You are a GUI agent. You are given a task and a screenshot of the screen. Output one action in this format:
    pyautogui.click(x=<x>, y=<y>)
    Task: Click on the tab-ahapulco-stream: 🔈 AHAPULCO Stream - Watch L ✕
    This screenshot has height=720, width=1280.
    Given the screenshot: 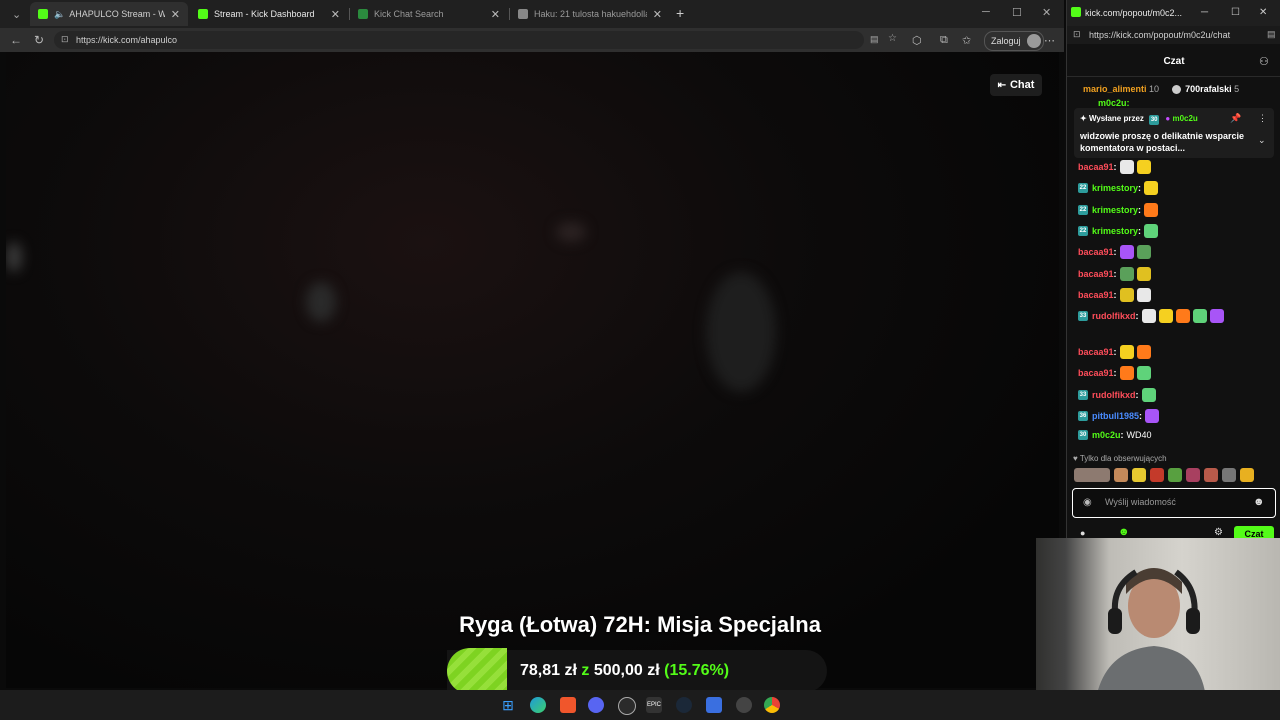 What is the action you would take?
    pyautogui.click(x=109, y=14)
    